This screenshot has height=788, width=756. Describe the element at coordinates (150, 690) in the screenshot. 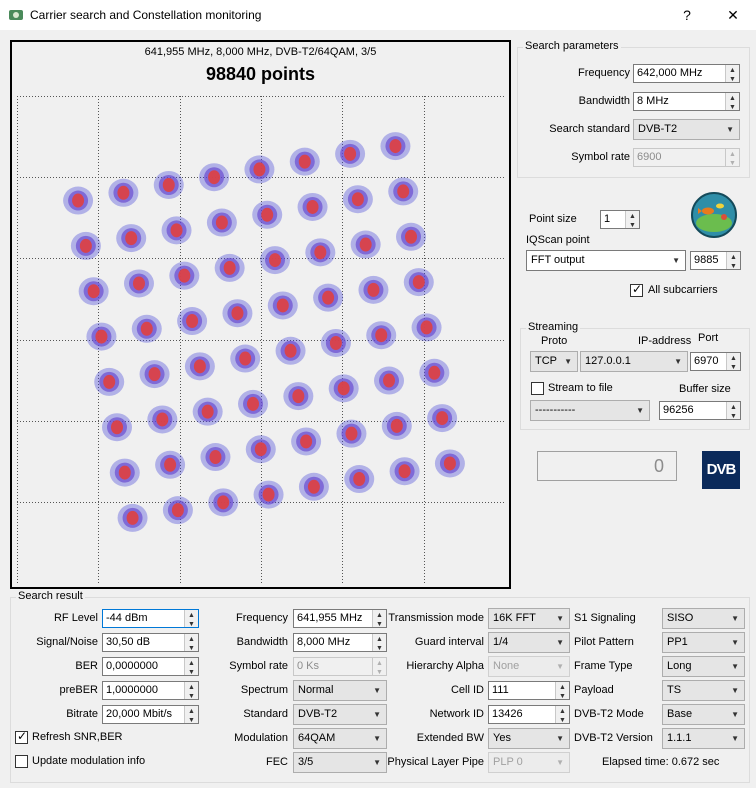

I see `preber-input: 1,0000000` at that location.